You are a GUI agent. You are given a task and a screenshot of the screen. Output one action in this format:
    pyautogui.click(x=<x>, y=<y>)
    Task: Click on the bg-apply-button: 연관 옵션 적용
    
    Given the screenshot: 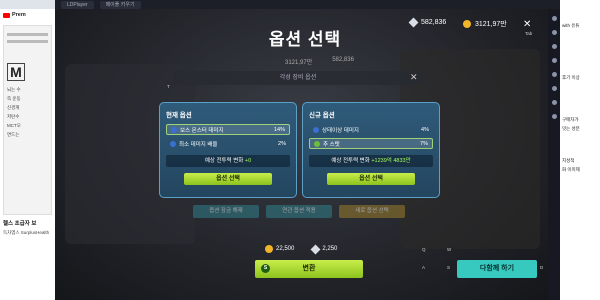 What is the action you would take?
    pyautogui.click(x=299, y=211)
    